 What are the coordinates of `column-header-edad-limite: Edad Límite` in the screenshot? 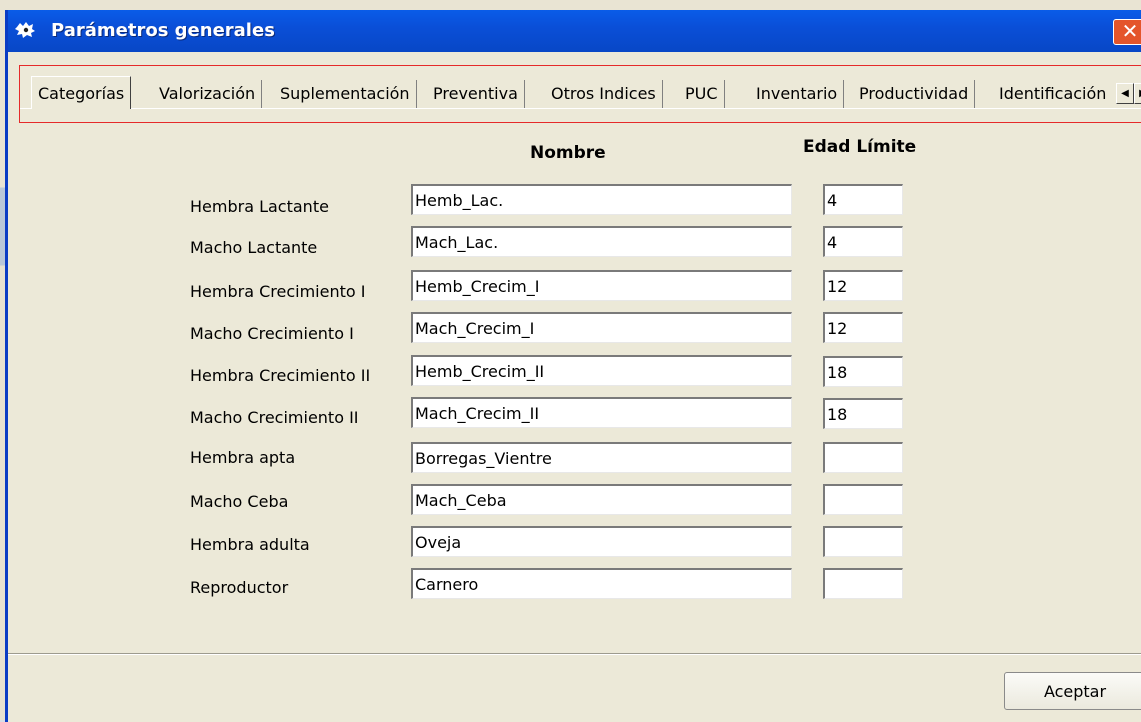 It's located at (860, 147).